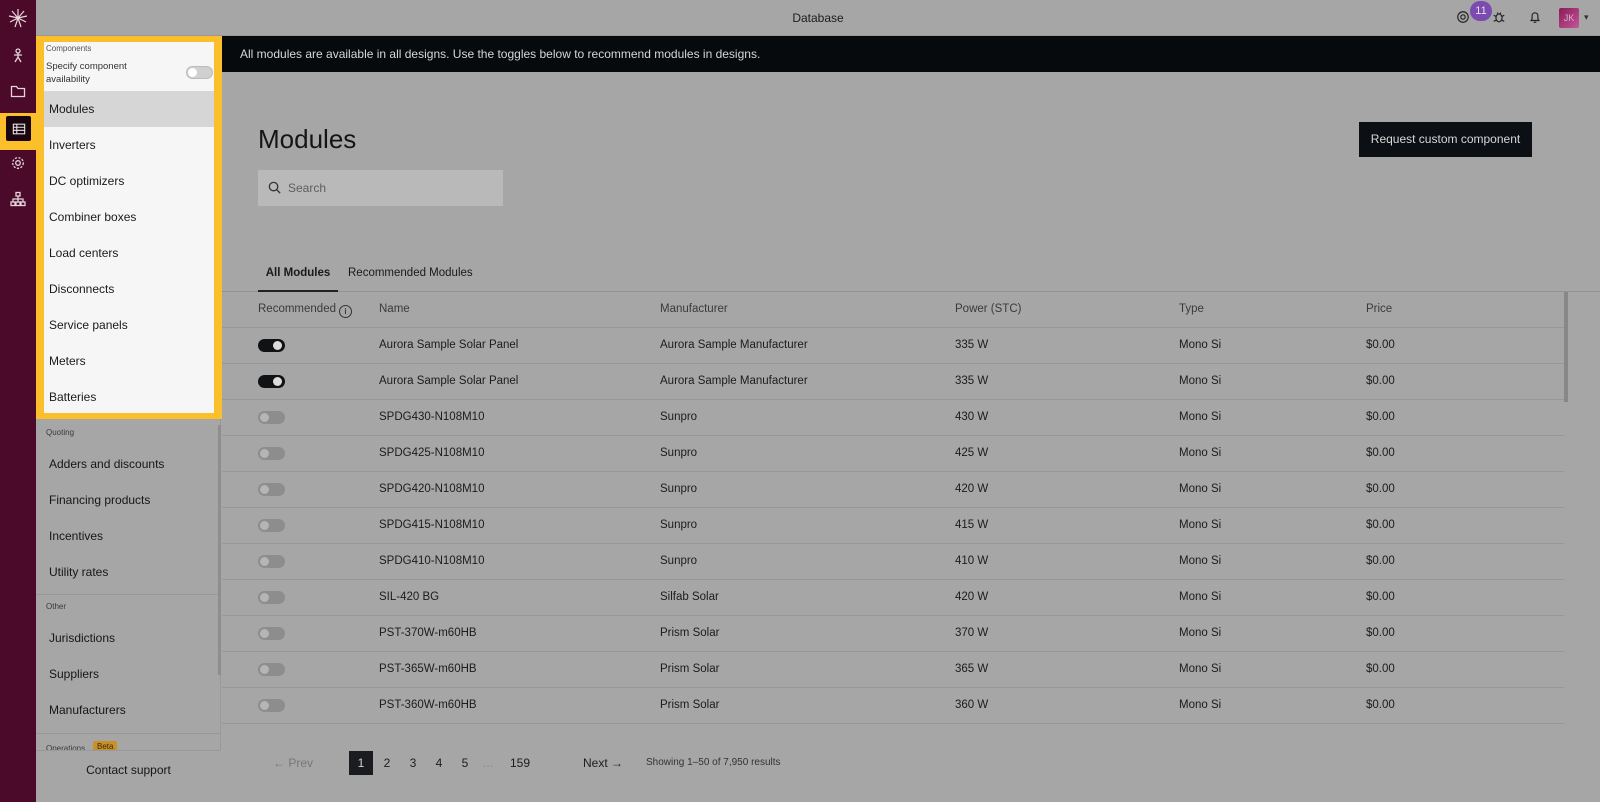 Image resolution: width=1600 pixels, height=802 pixels. What do you see at coordinates (18, 401) in the screenshot?
I see `app-rail` at bounding box center [18, 401].